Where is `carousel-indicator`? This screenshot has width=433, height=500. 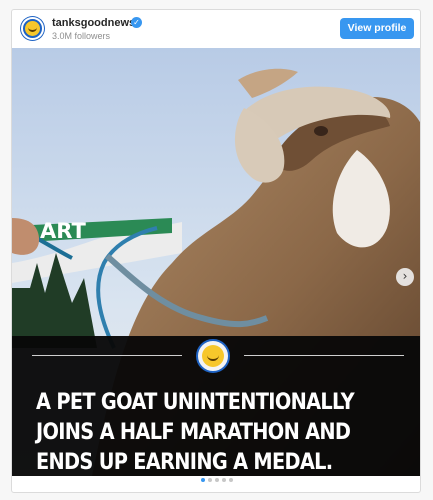
carousel-indicator is located at coordinates (216, 483).